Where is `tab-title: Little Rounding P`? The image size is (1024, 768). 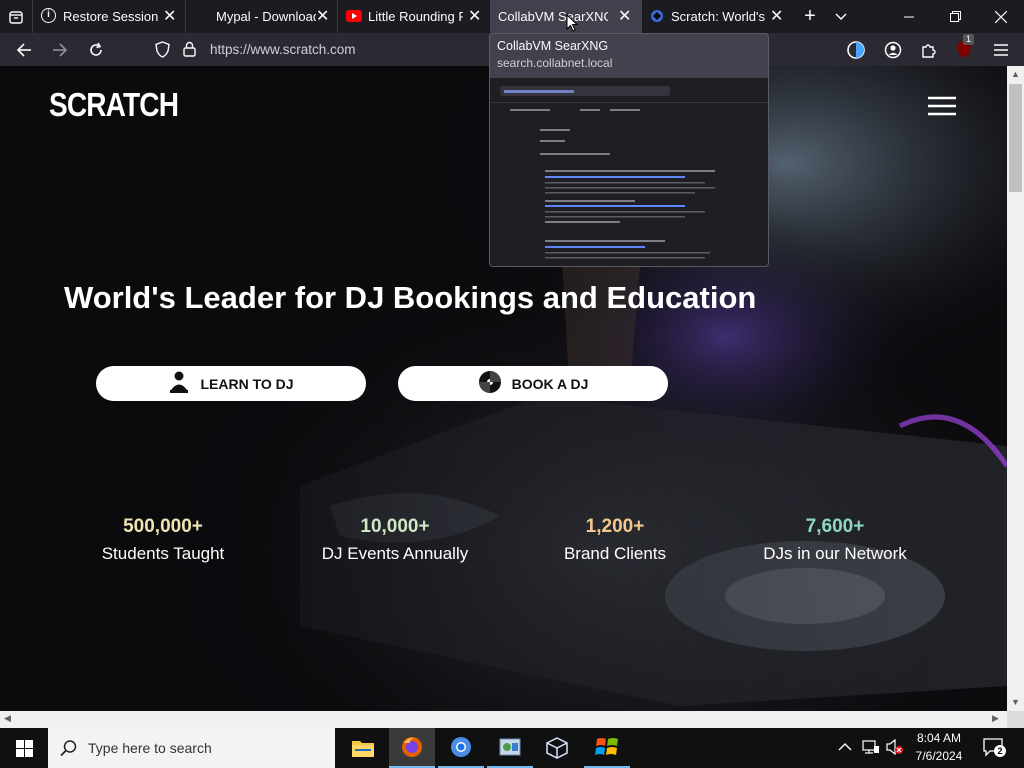
tab-title: Little Rounding P is located at coordinates (415, 16).